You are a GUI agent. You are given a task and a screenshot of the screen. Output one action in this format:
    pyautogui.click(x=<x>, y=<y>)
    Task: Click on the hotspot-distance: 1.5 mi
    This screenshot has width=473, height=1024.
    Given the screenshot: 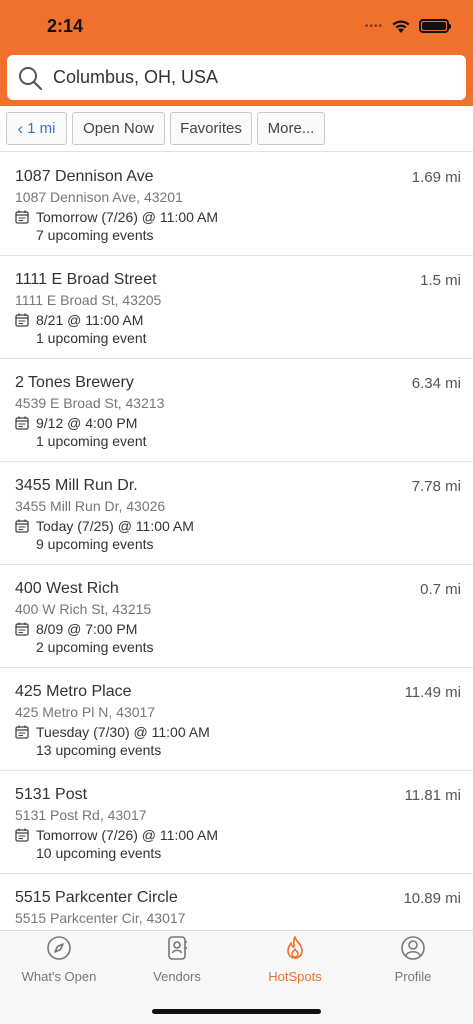 What is the action you would take?
    pyautogui.click(x=440, y=280)
    